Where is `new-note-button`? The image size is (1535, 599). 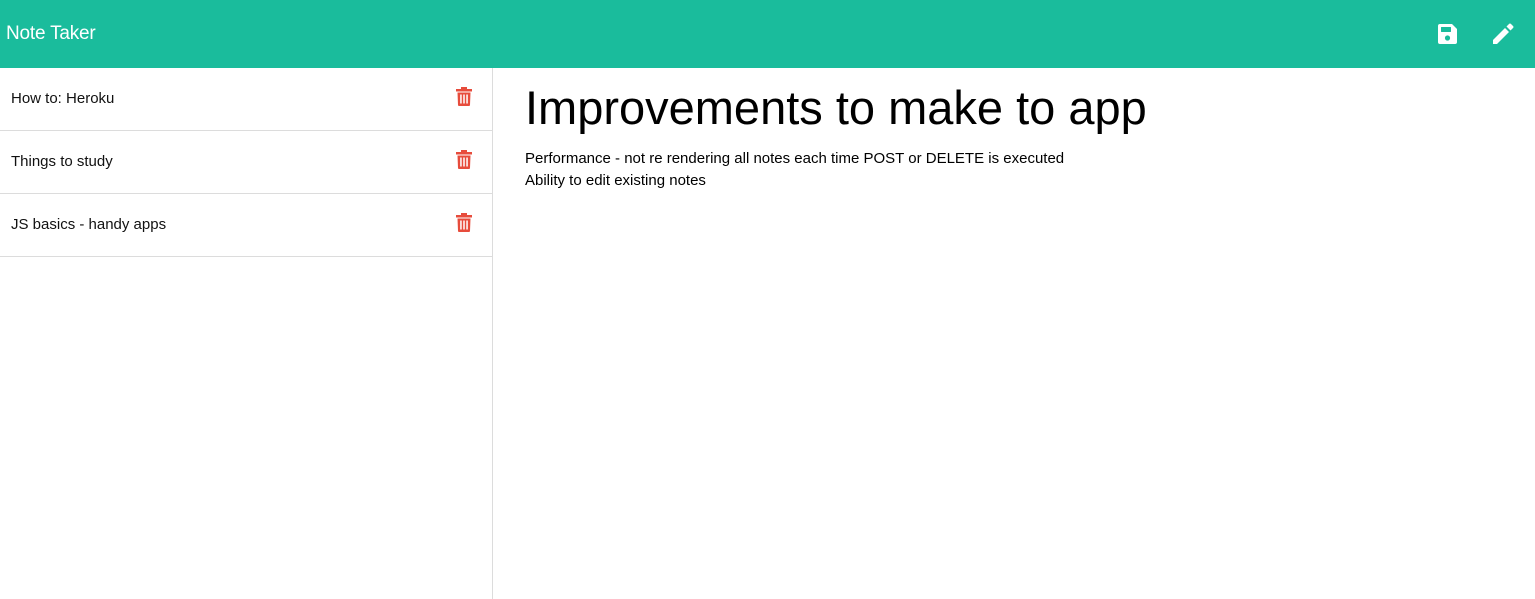 new-note-button is located at coordinates (1503, 34).